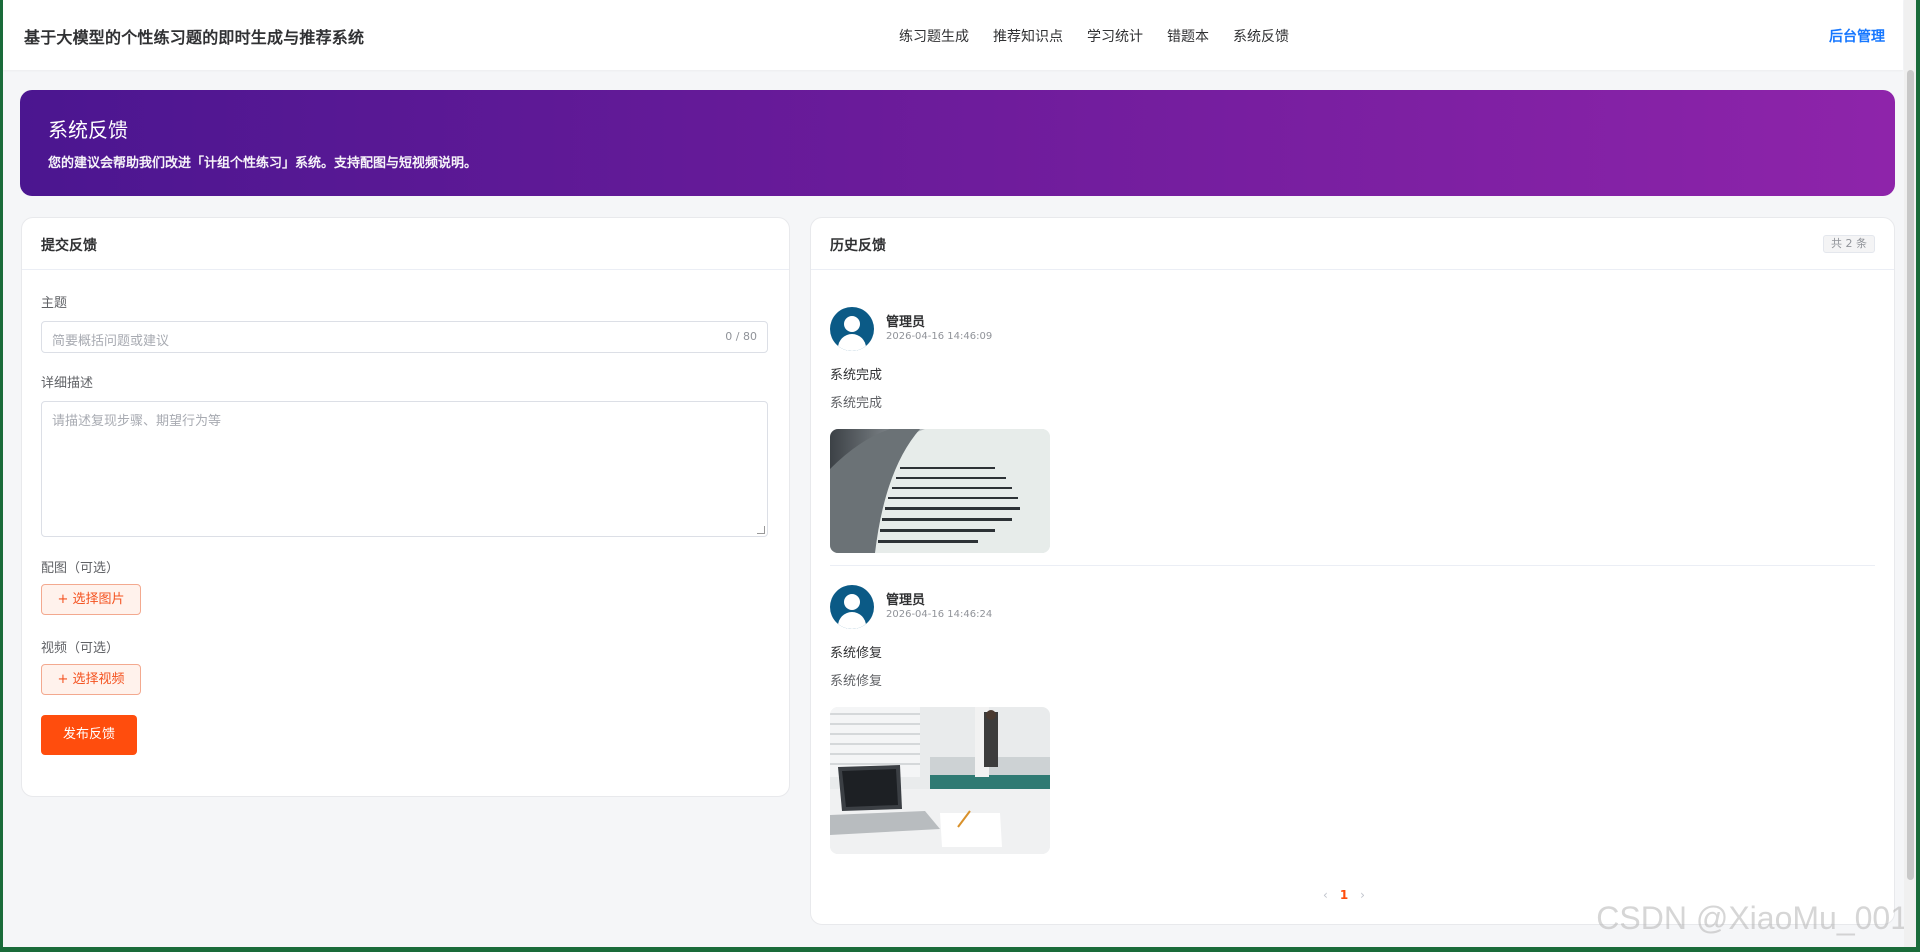  I want to click on video-label: 视频（可选）, so click(80, 648).